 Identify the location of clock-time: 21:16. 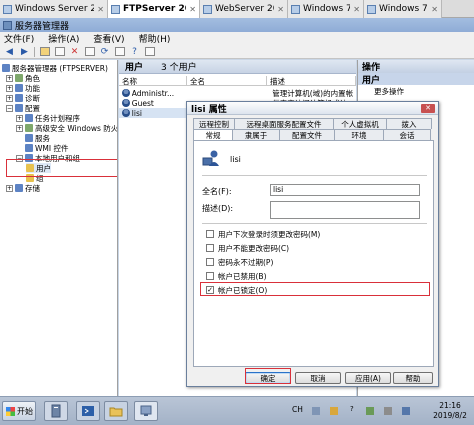
(450, 405).